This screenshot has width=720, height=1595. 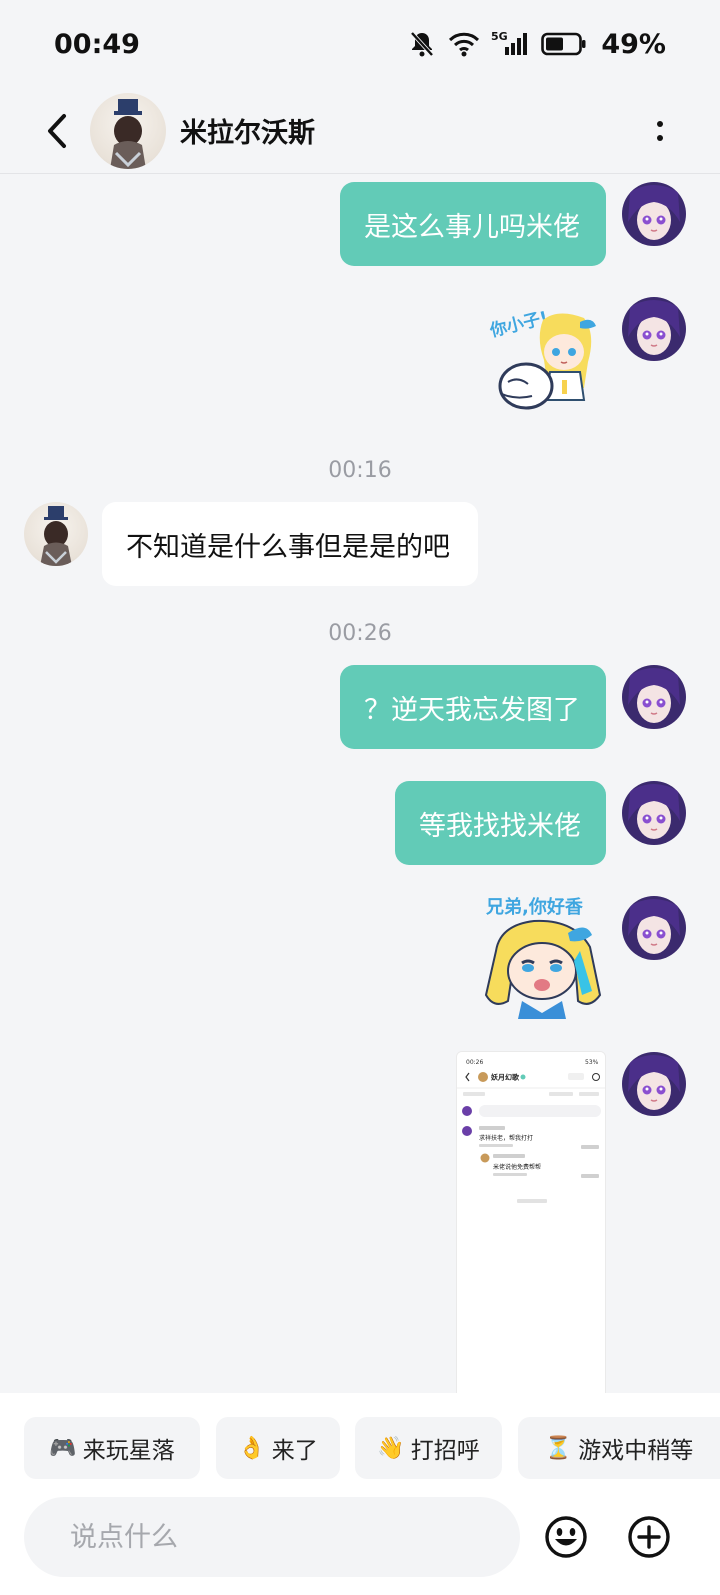 What do you see at coordinates (360, 1494) in the screenshot?
I see `composer-panel: 🎮 来玩星落 👌 来了 👋 打招呼 ⏳ 游戏中稍等` at bounding box center [360, 1494].